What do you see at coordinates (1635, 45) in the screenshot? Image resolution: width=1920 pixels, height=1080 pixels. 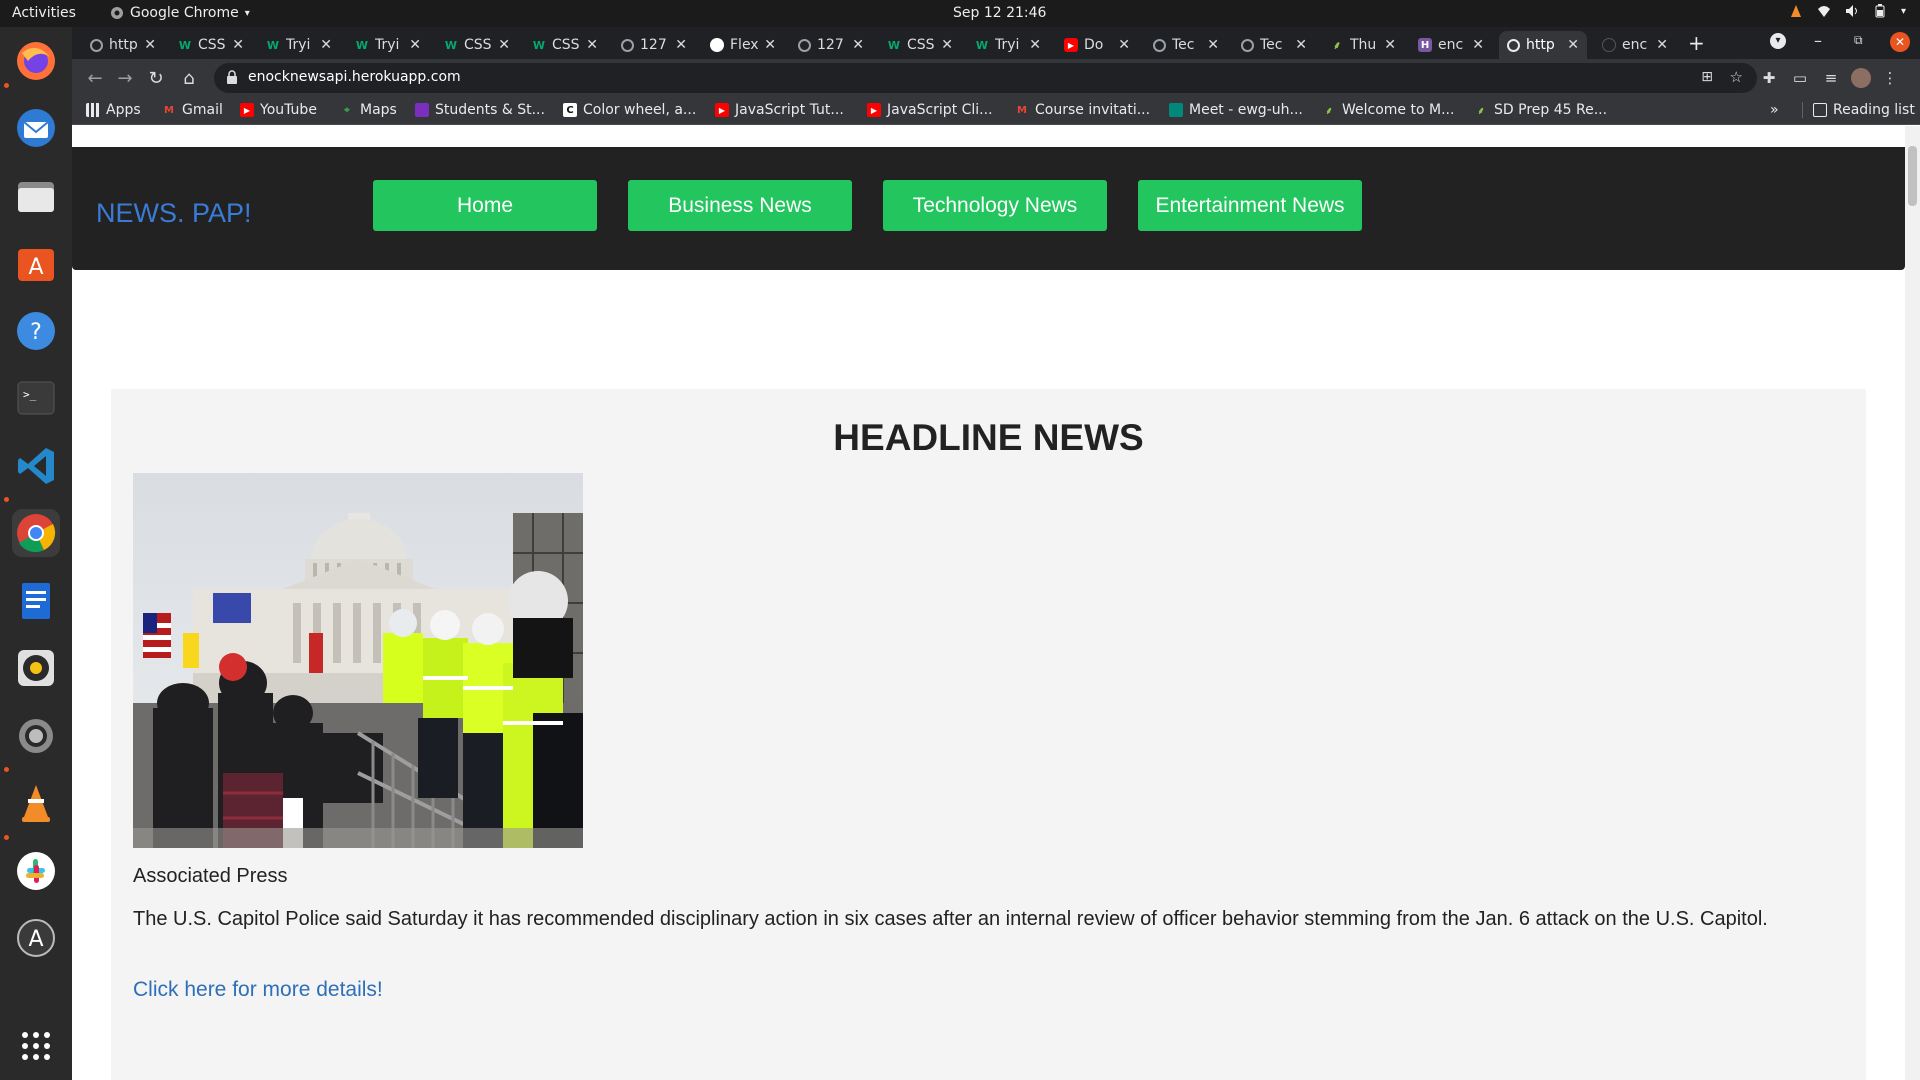 I see `browser-tab: enc ✕` at bounding box center [1635, 45].